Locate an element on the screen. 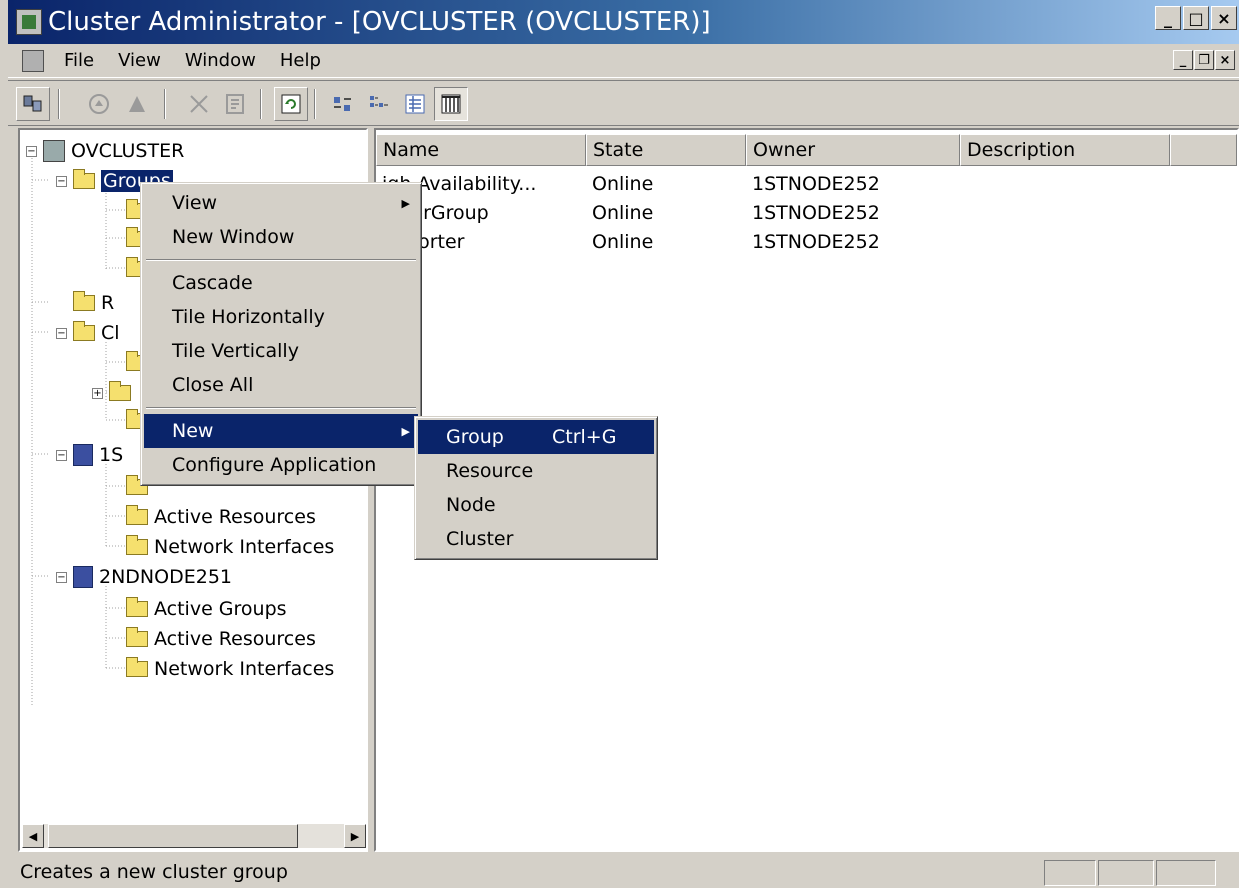 This screenshot has height=888, width=1239. tree-node-config-child: + is located at coordinates (114, 393).